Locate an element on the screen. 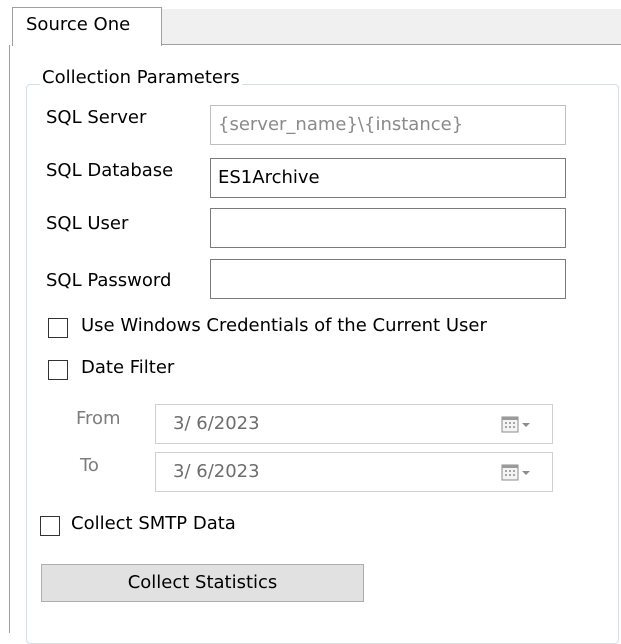 Image resolution: width=621 pixels, height=644 pixels. date-filter-label: Date Filter is located at coordinates (128, 367).